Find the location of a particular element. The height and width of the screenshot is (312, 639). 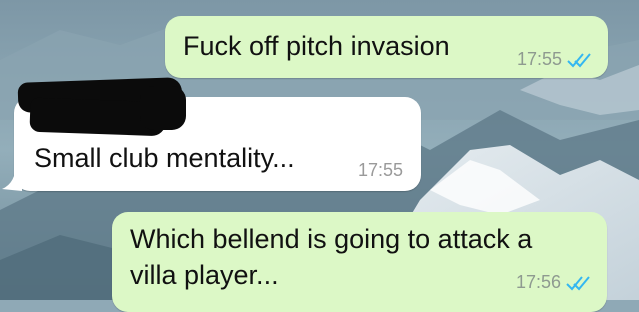

outgoing-message-bubble: Fuck off pitch invasion 17:55 is located at coordinates (386, 47).